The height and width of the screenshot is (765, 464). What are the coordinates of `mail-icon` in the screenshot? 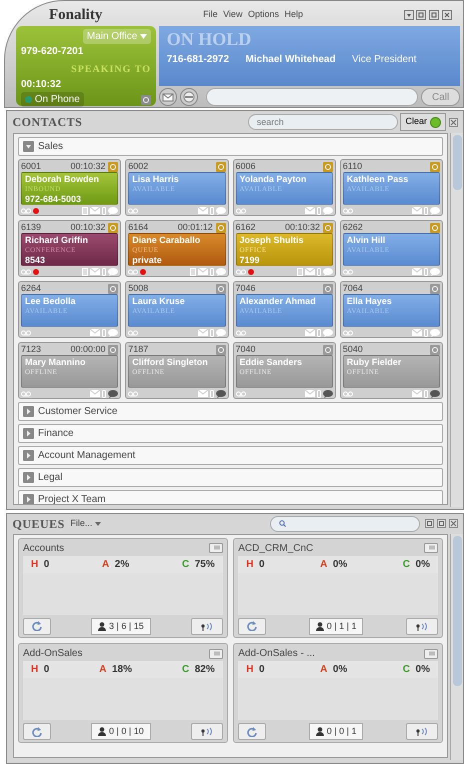 It's located at (167, 97).